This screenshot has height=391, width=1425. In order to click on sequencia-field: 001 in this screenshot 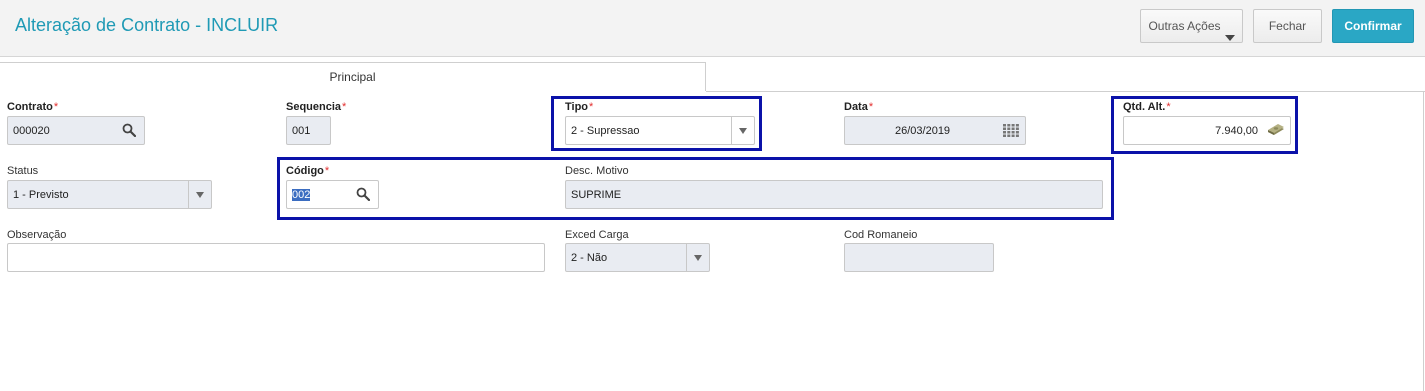, I will do `click(308, 130)`.